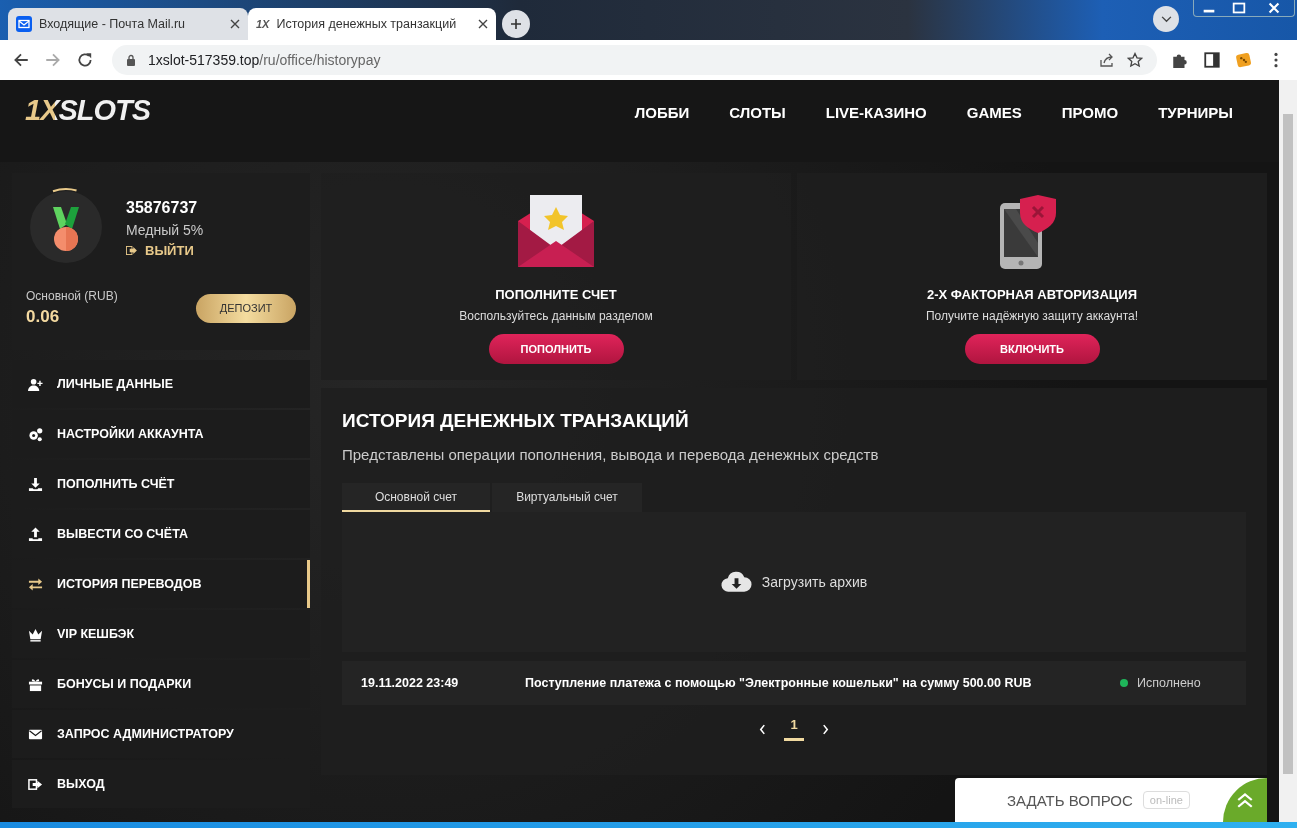 This screenshot has height=828, width=1297. I want to click on card-action-button: ВКЛЮЧИТЬ, so click(1032, 349).